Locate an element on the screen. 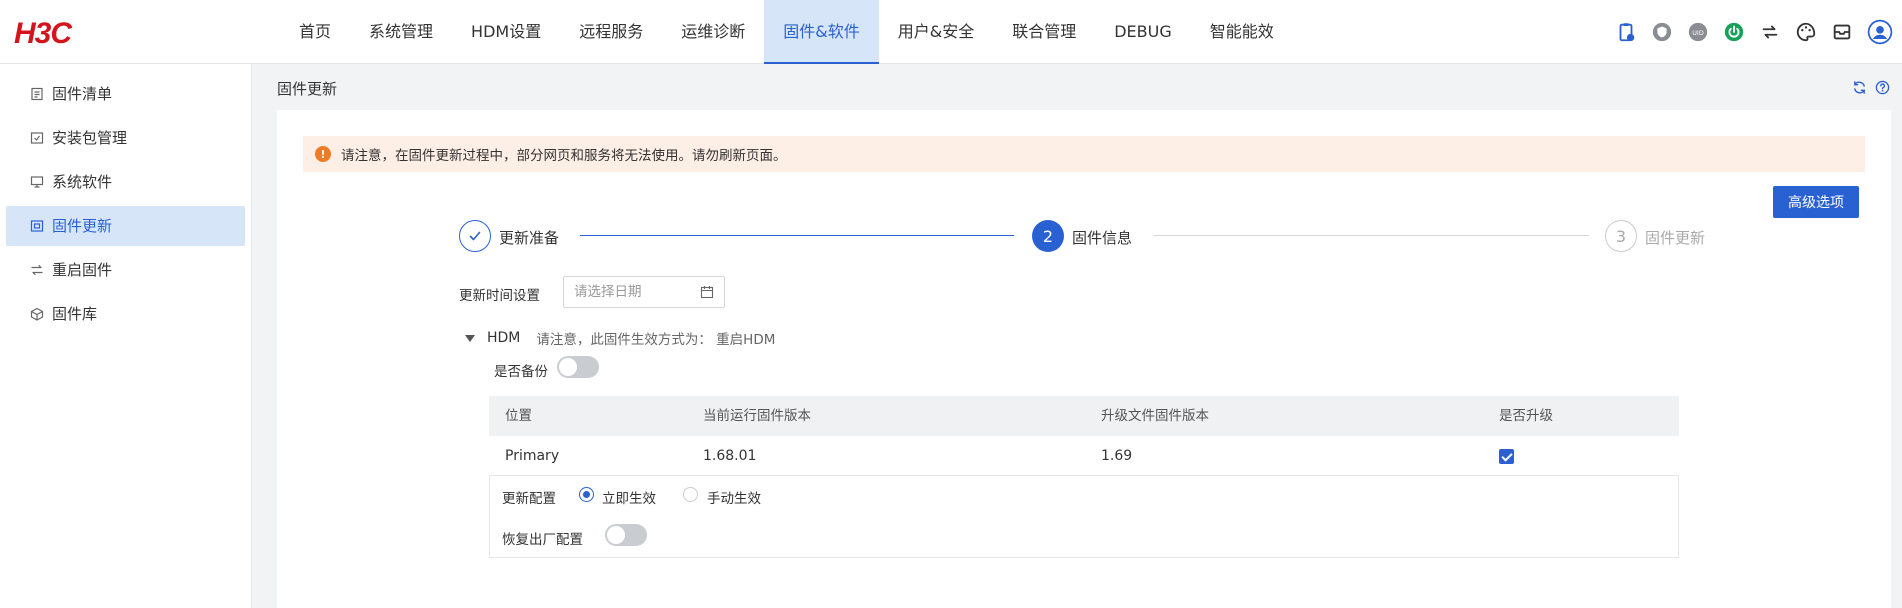 The width and height of the screenshot is (1902, 608). chip-icon is located at coordinates (37, 226).